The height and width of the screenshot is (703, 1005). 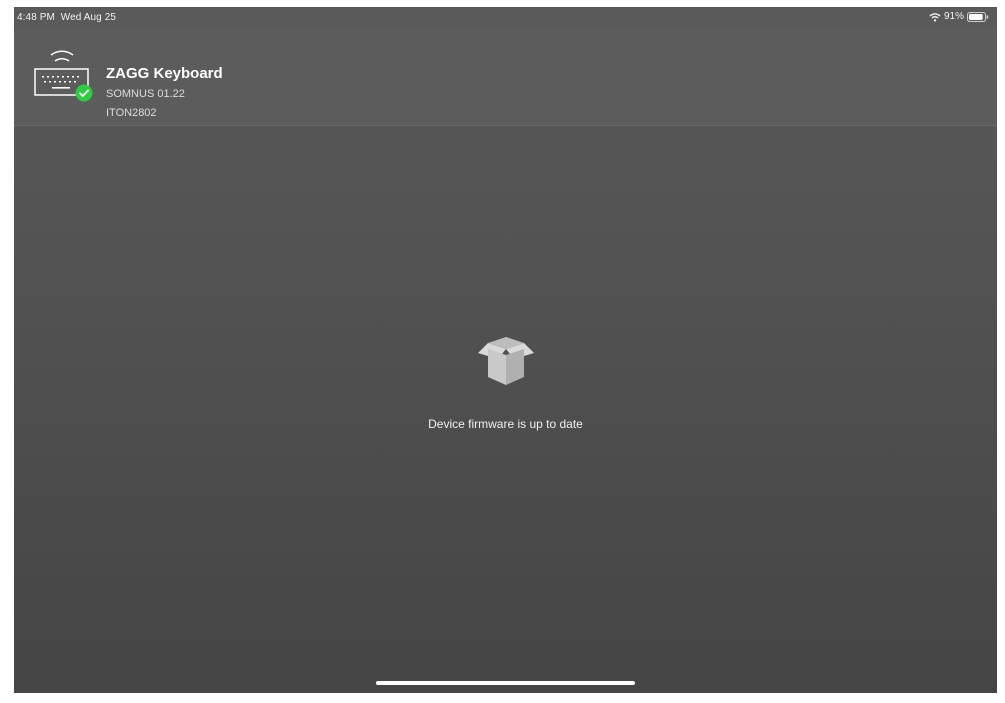 What do you see at coordinates (131, 113) in the screenshot?
I see `device-id: ITON2802` at bounding box center [131, 113].